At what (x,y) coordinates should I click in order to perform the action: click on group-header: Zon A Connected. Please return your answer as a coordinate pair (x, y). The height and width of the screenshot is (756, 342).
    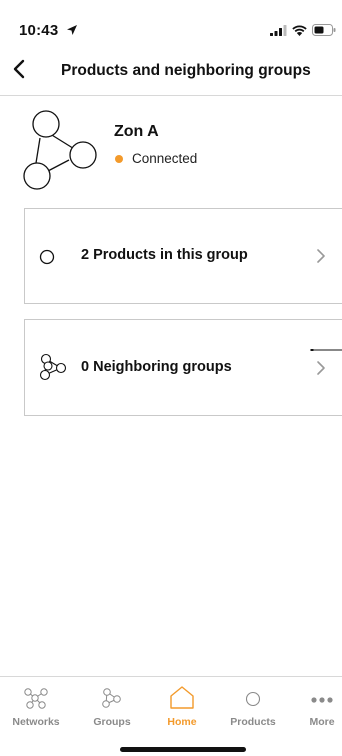
    Looking at the image, I should click on (171, 146).